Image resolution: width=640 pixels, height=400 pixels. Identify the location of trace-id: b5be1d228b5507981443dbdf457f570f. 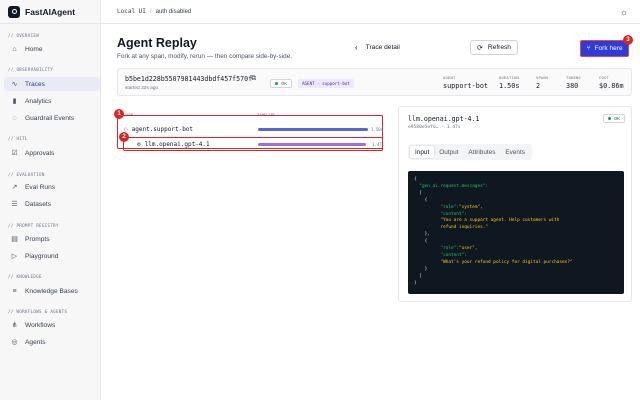
(189, 79).